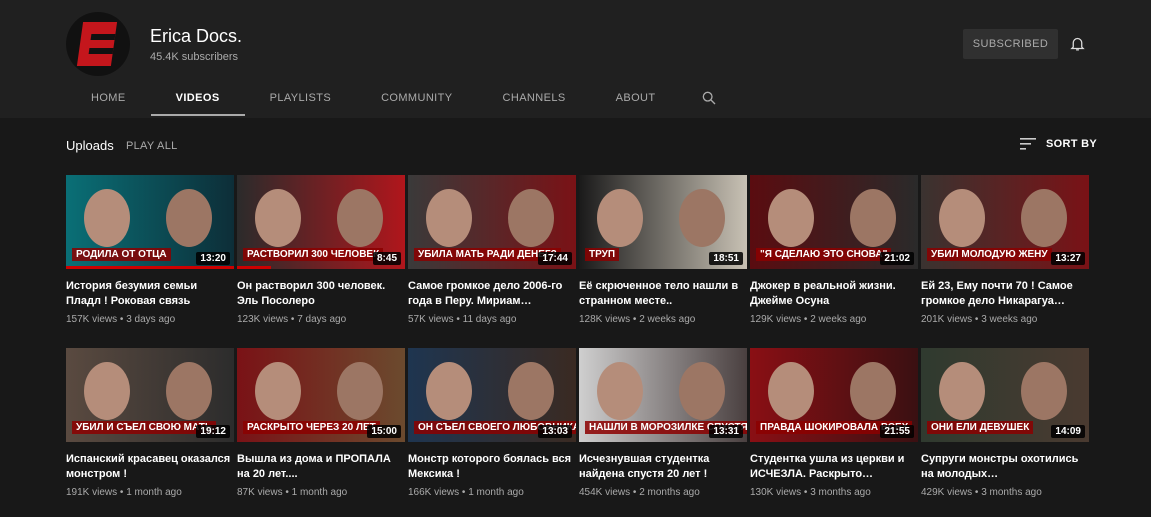 The width and height of the screenshot is (1151, 517). What do you see at coordinates (1068, 258) in the screenshot?
I see `duration-badge: 13:27` at bounding box center [1068, 258].